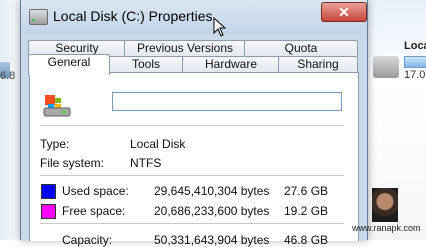 This screenshot has width=426, height=247. I want to click on title-bar: Local Disk (C:) Properties ✕, so click(194, 17).